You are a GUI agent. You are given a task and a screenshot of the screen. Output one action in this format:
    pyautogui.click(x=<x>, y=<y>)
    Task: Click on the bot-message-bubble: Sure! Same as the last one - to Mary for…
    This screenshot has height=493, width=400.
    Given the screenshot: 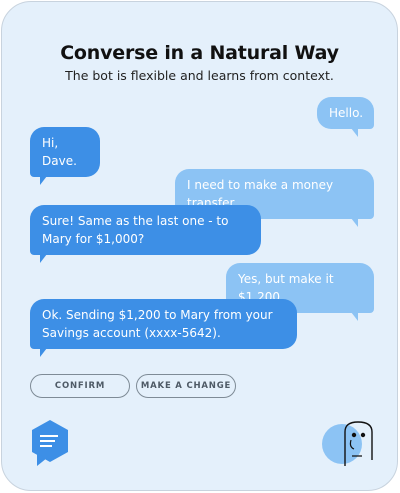 What is the action you would take?
    pyautogui.click(x=145, y=234)
    